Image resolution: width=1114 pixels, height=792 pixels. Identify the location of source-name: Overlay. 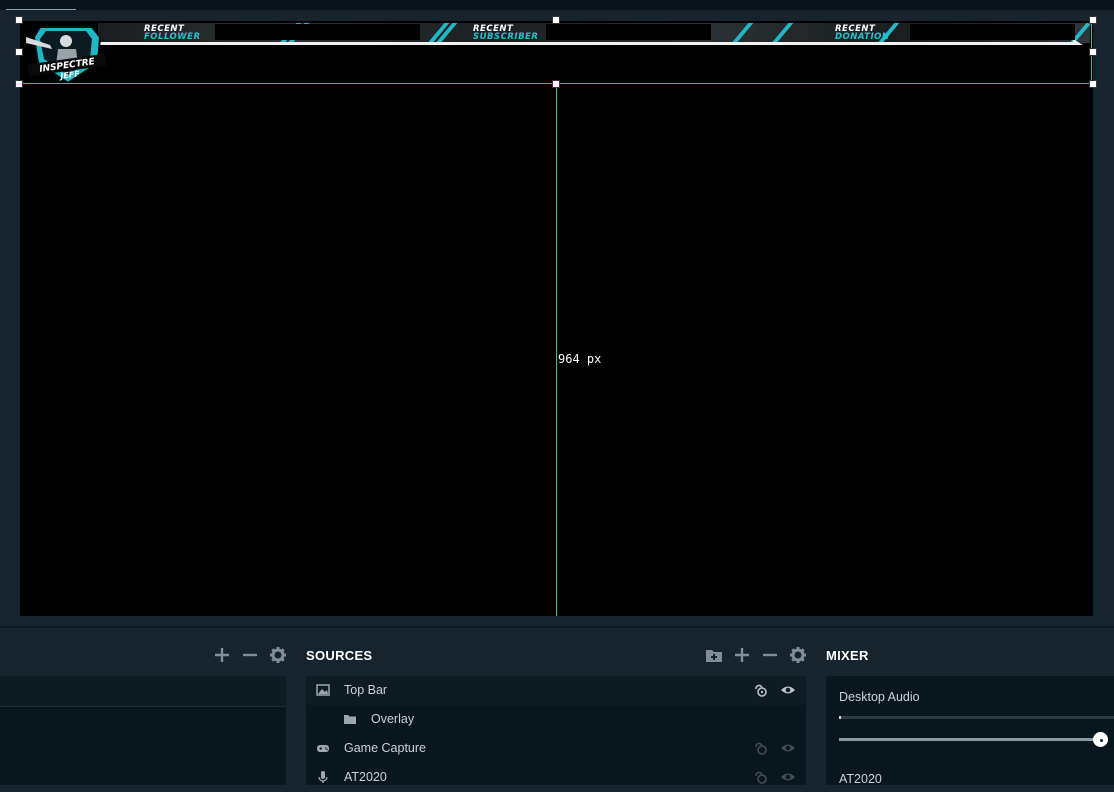
(393, 719).